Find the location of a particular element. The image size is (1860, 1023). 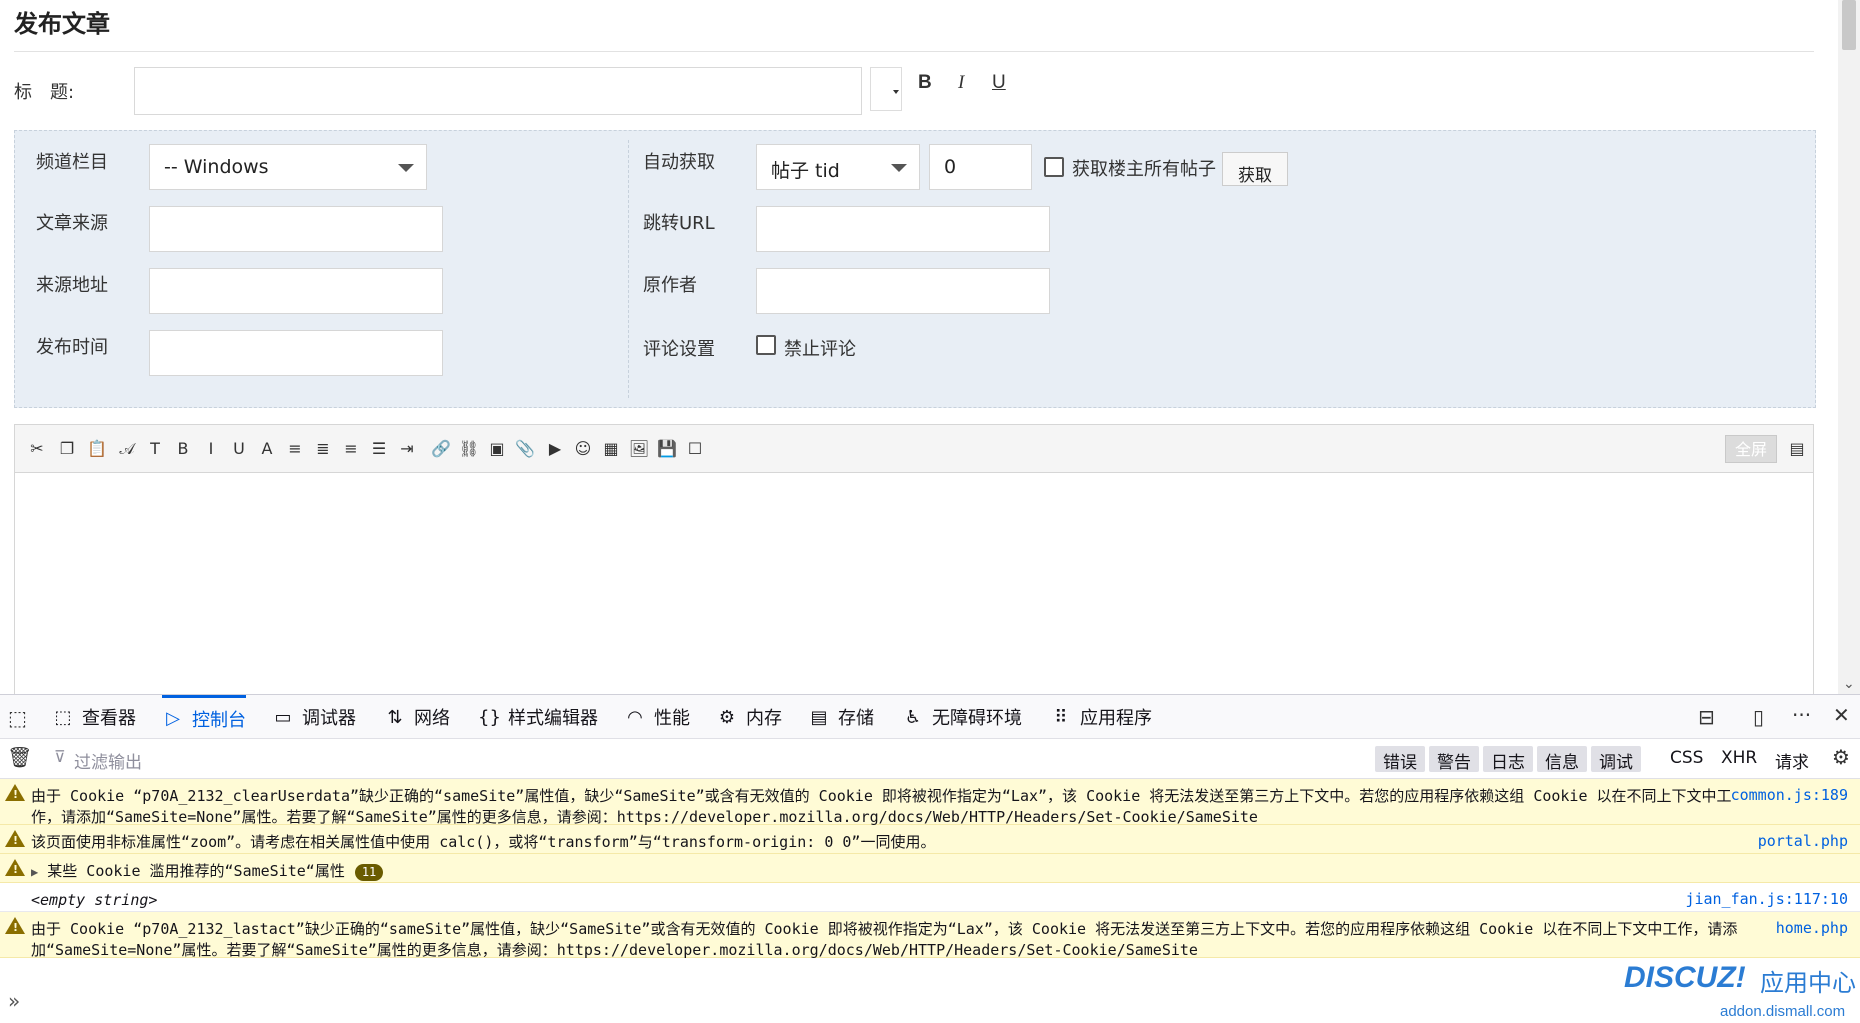

filter-errors: 错误 is located at coordinates (1400, 759).